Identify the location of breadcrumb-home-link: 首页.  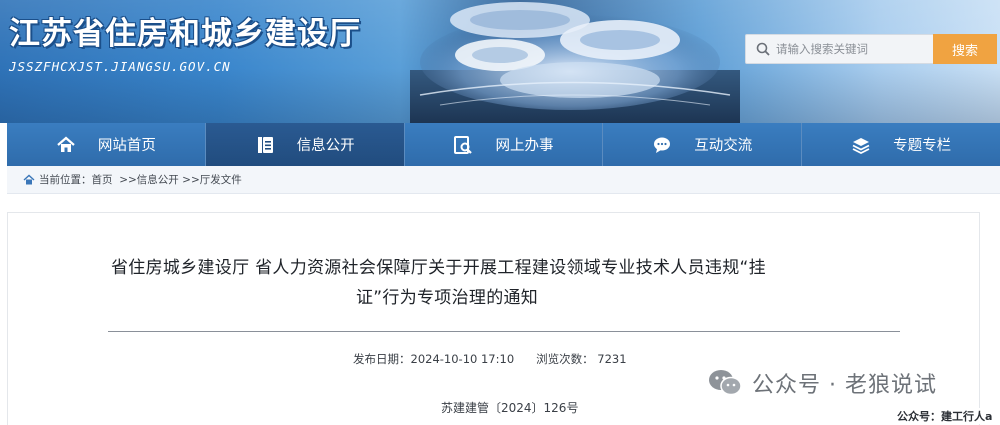
(102, 179).